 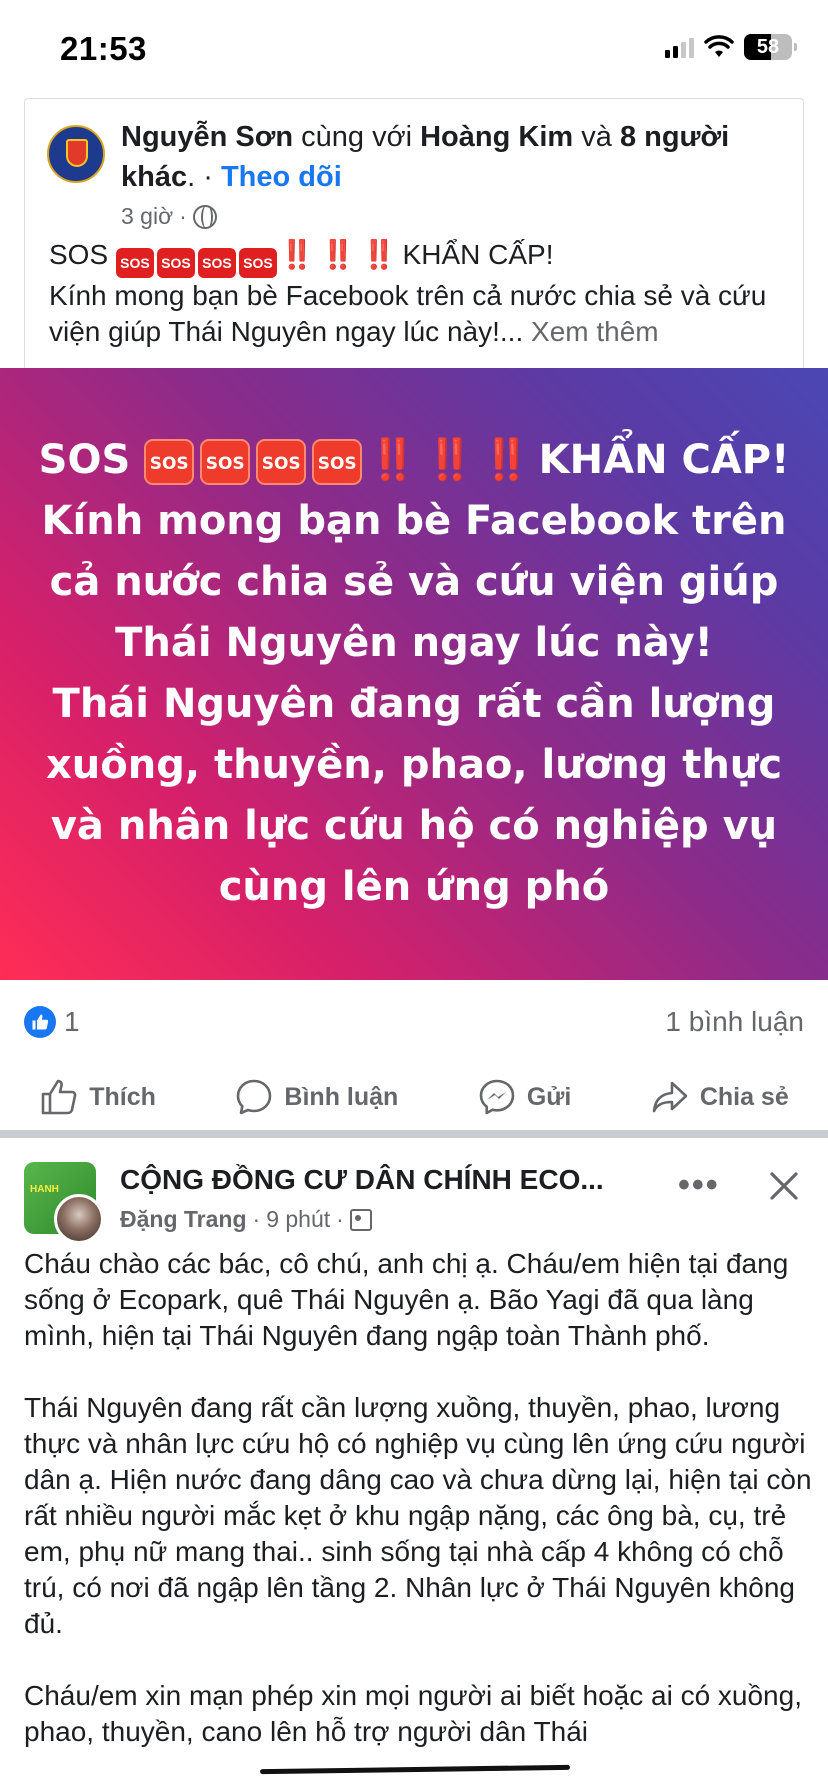 I want to click on like-button: Thích, so click(x=97, y=1097).